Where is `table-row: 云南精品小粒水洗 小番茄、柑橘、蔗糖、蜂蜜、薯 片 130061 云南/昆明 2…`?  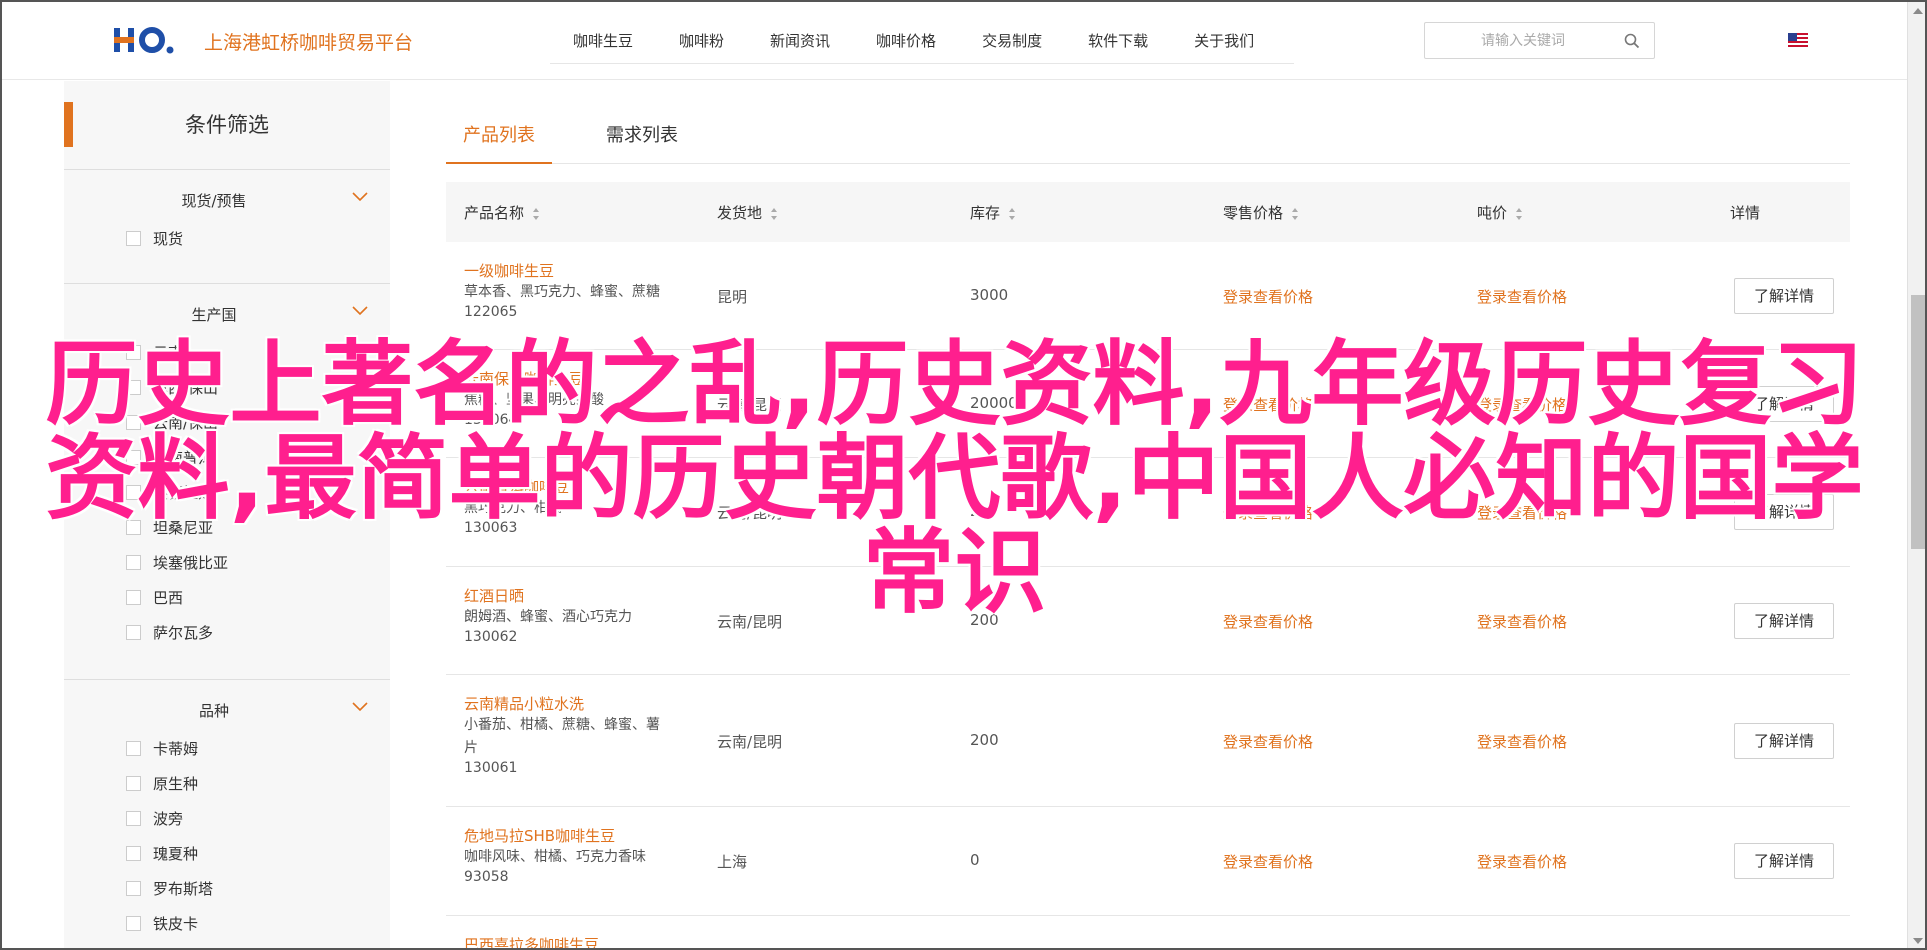
table-row: 云南精品小粒水洗 小番茄、柑橘、蔗糖、蜂蜜、薯 片 130061 云南/昆明 2… is located at coordinates (1148, 741).